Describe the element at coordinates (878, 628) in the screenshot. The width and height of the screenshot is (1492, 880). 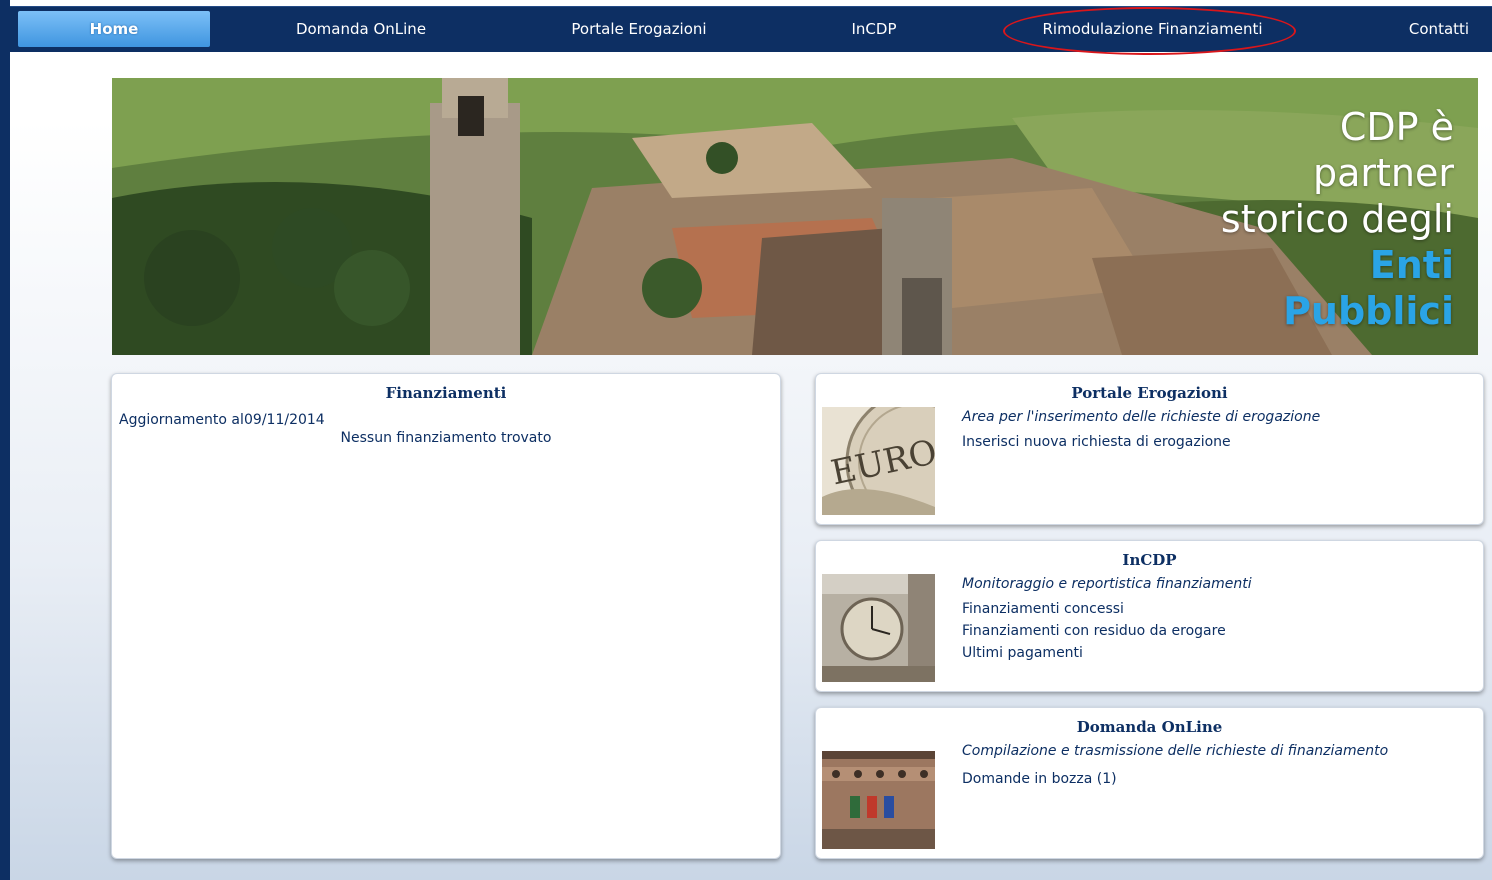
I see `clock-tower-image` at that location.